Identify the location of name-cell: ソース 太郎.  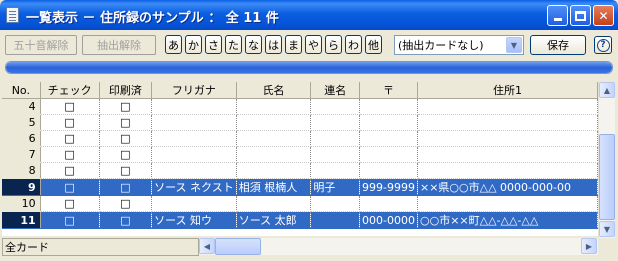
(274, 220).